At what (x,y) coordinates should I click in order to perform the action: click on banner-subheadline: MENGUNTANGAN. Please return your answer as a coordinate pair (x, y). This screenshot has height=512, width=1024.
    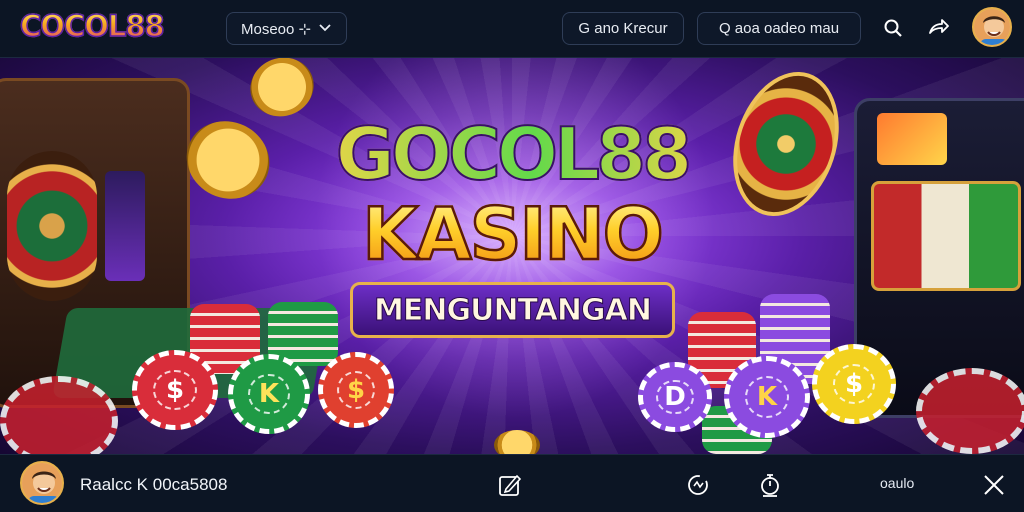
    Looking at the image, I should click on (513, 310).